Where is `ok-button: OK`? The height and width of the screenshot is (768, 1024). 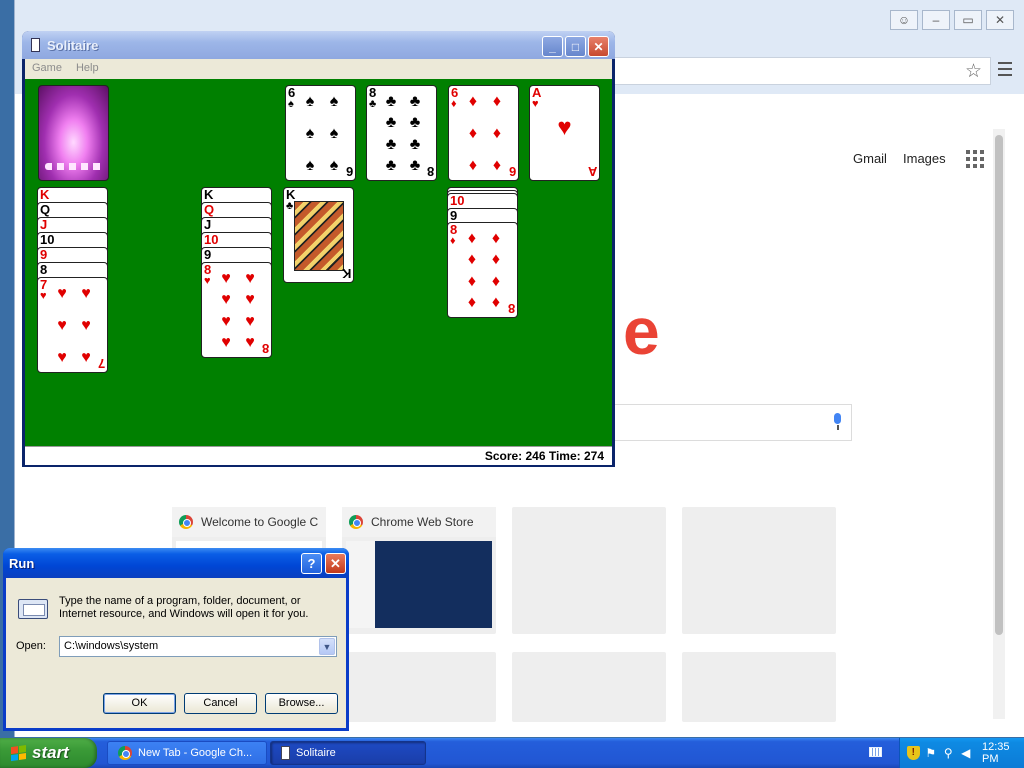
ok-button: OK is located at coordinates (139, 703).